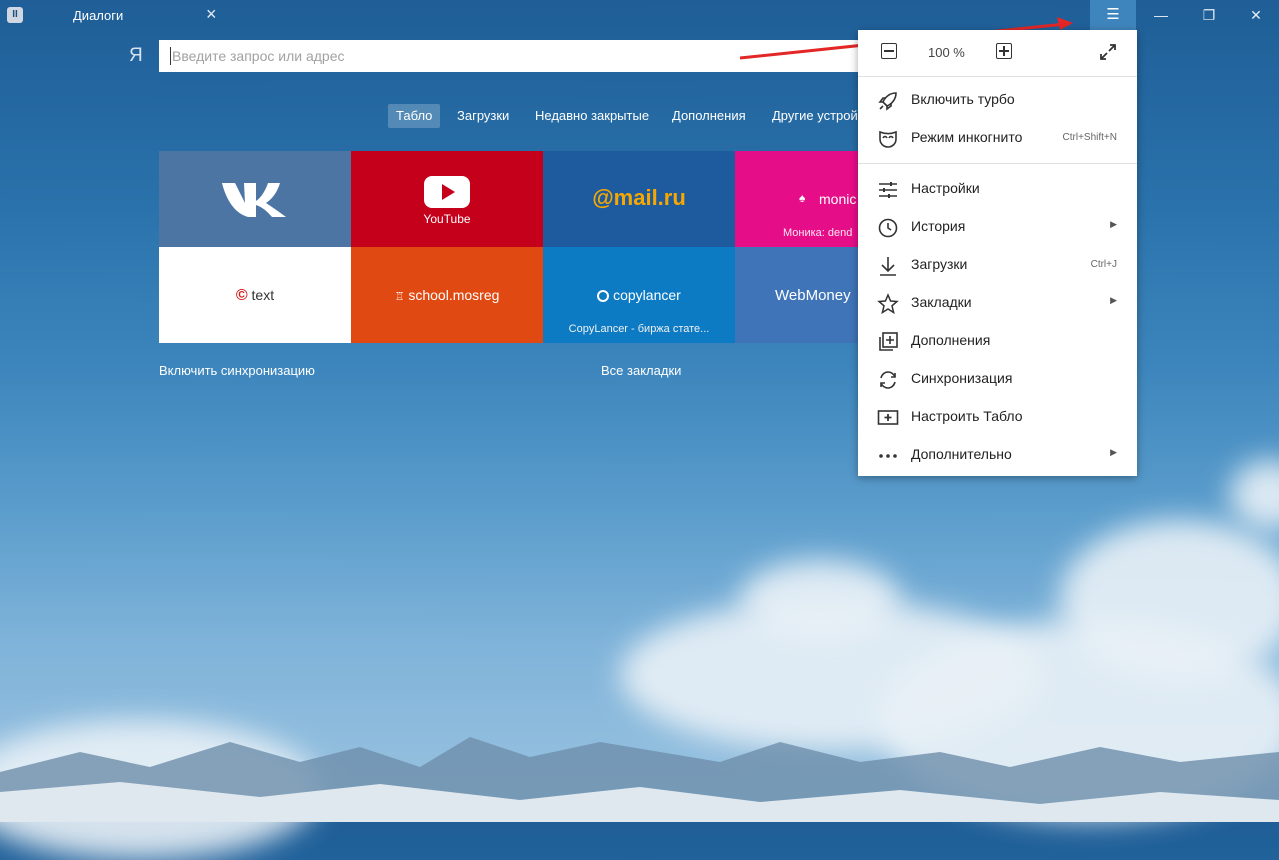 Image resolution: width=1279 pixels, height=860 pixels. What do you see at coordinates (888, 139) in the screenshot?
I see `mask-icon` at bounding box center [888, 139].